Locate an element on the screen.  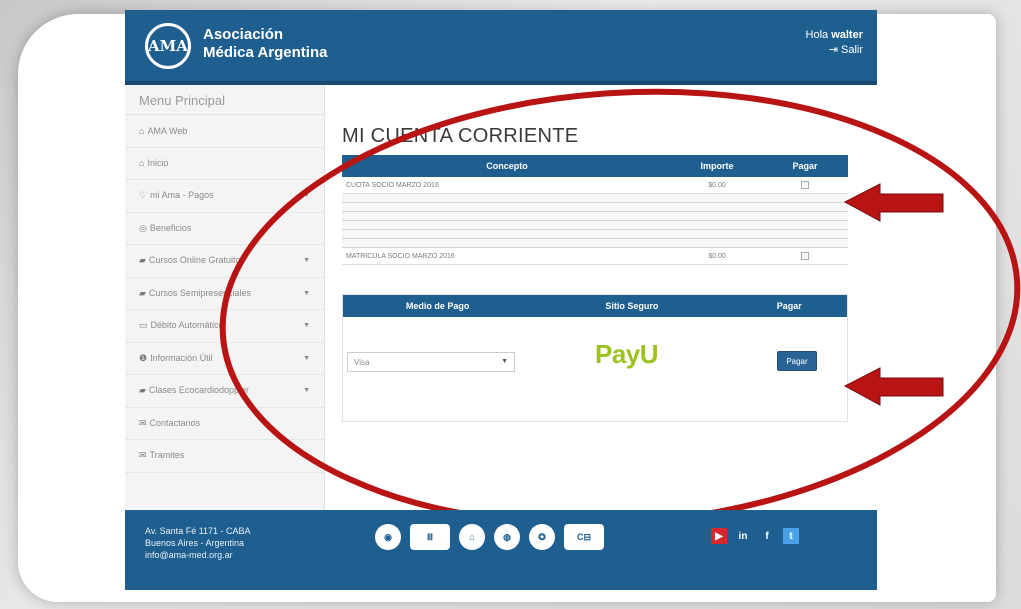
column-header-importe: Importe is located at coordinates (717, 166).